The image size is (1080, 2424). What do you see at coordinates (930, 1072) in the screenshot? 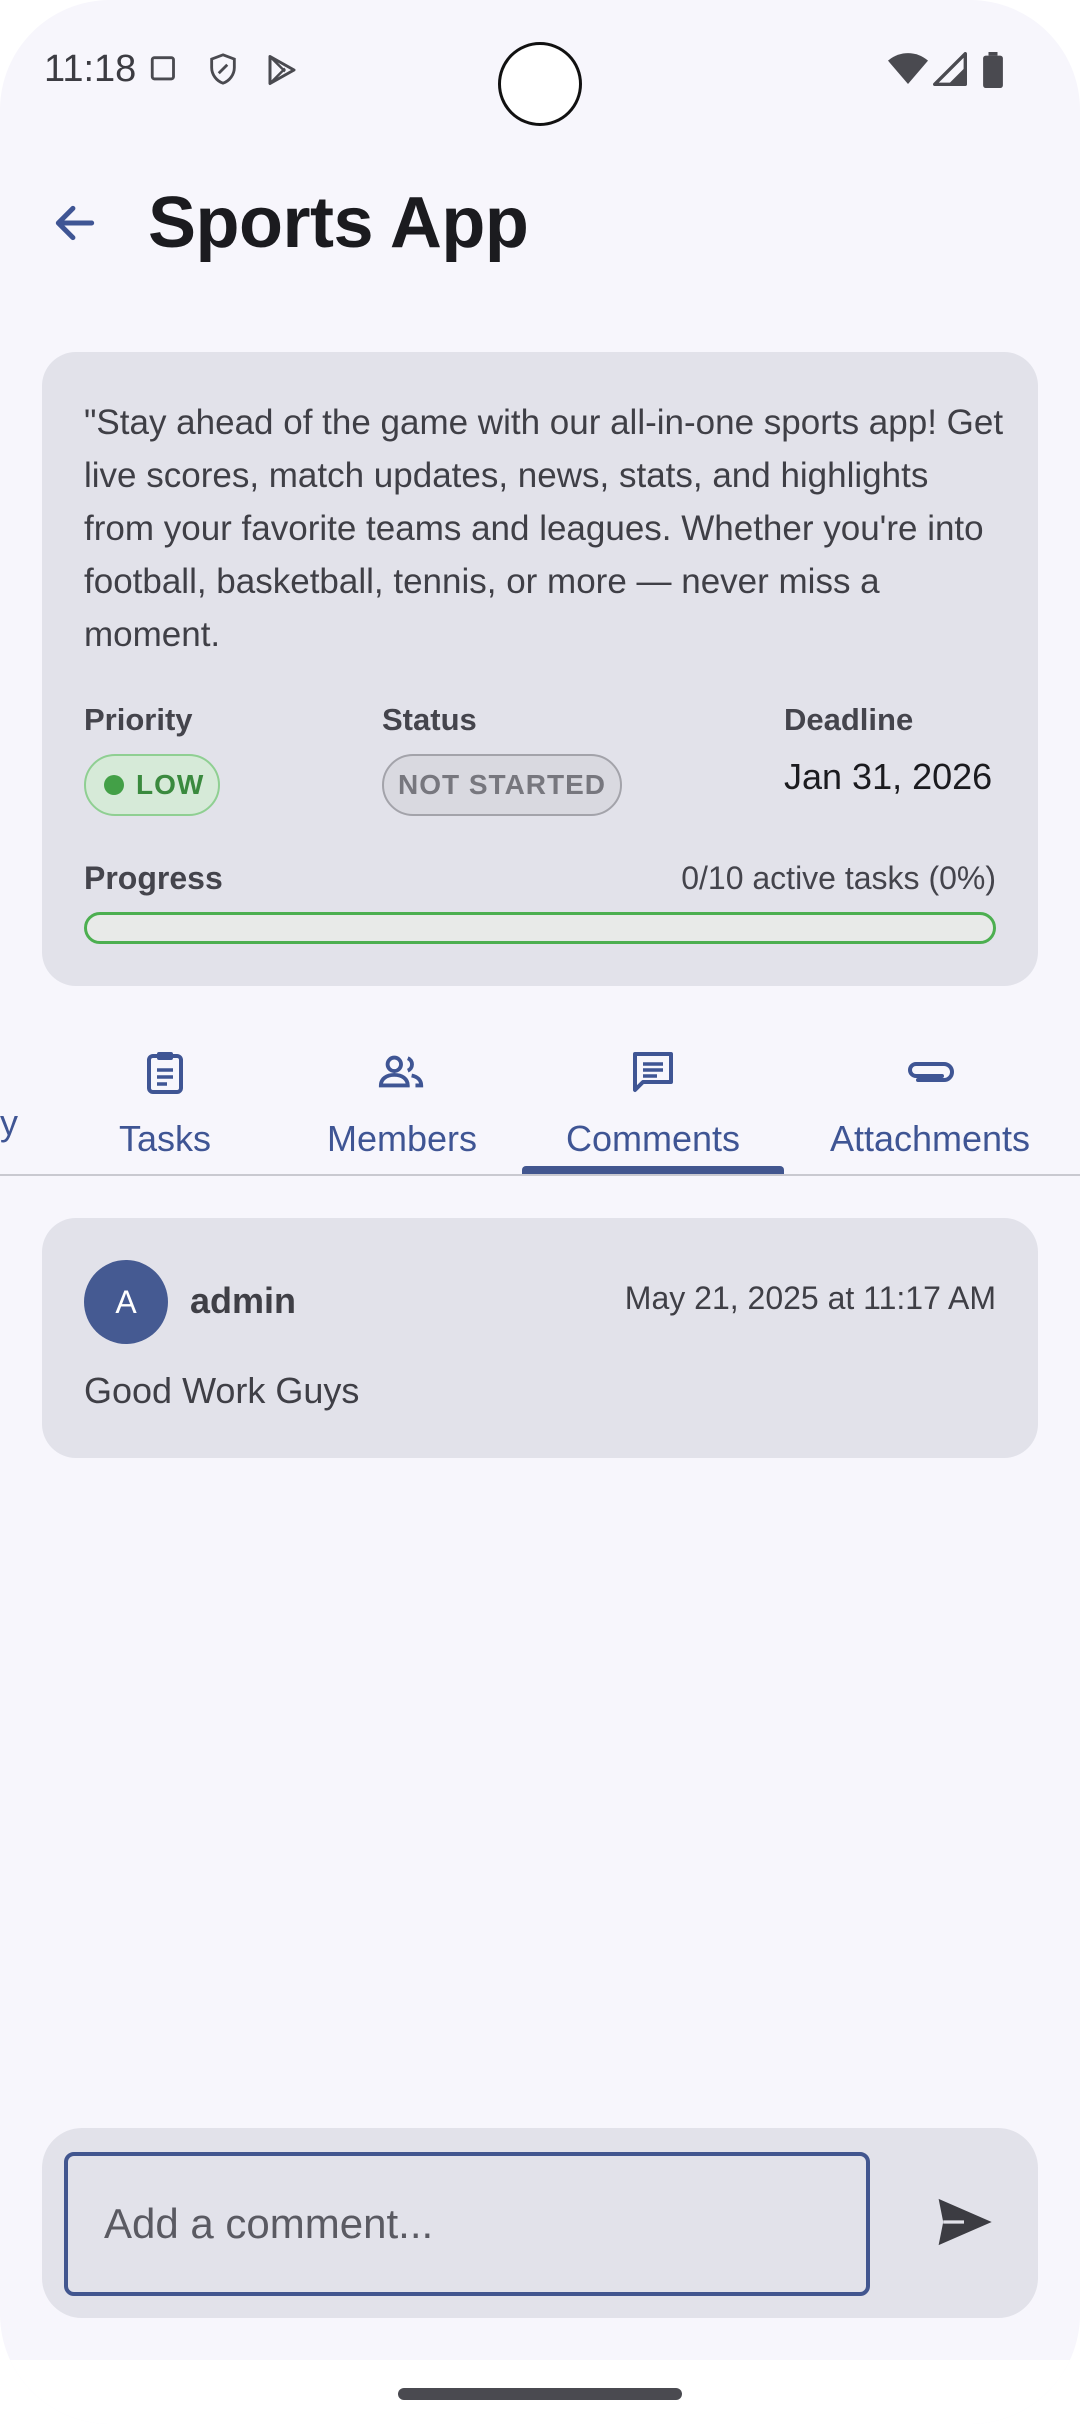
I see `paperclip-icon` at bounding box center [930, 1072].